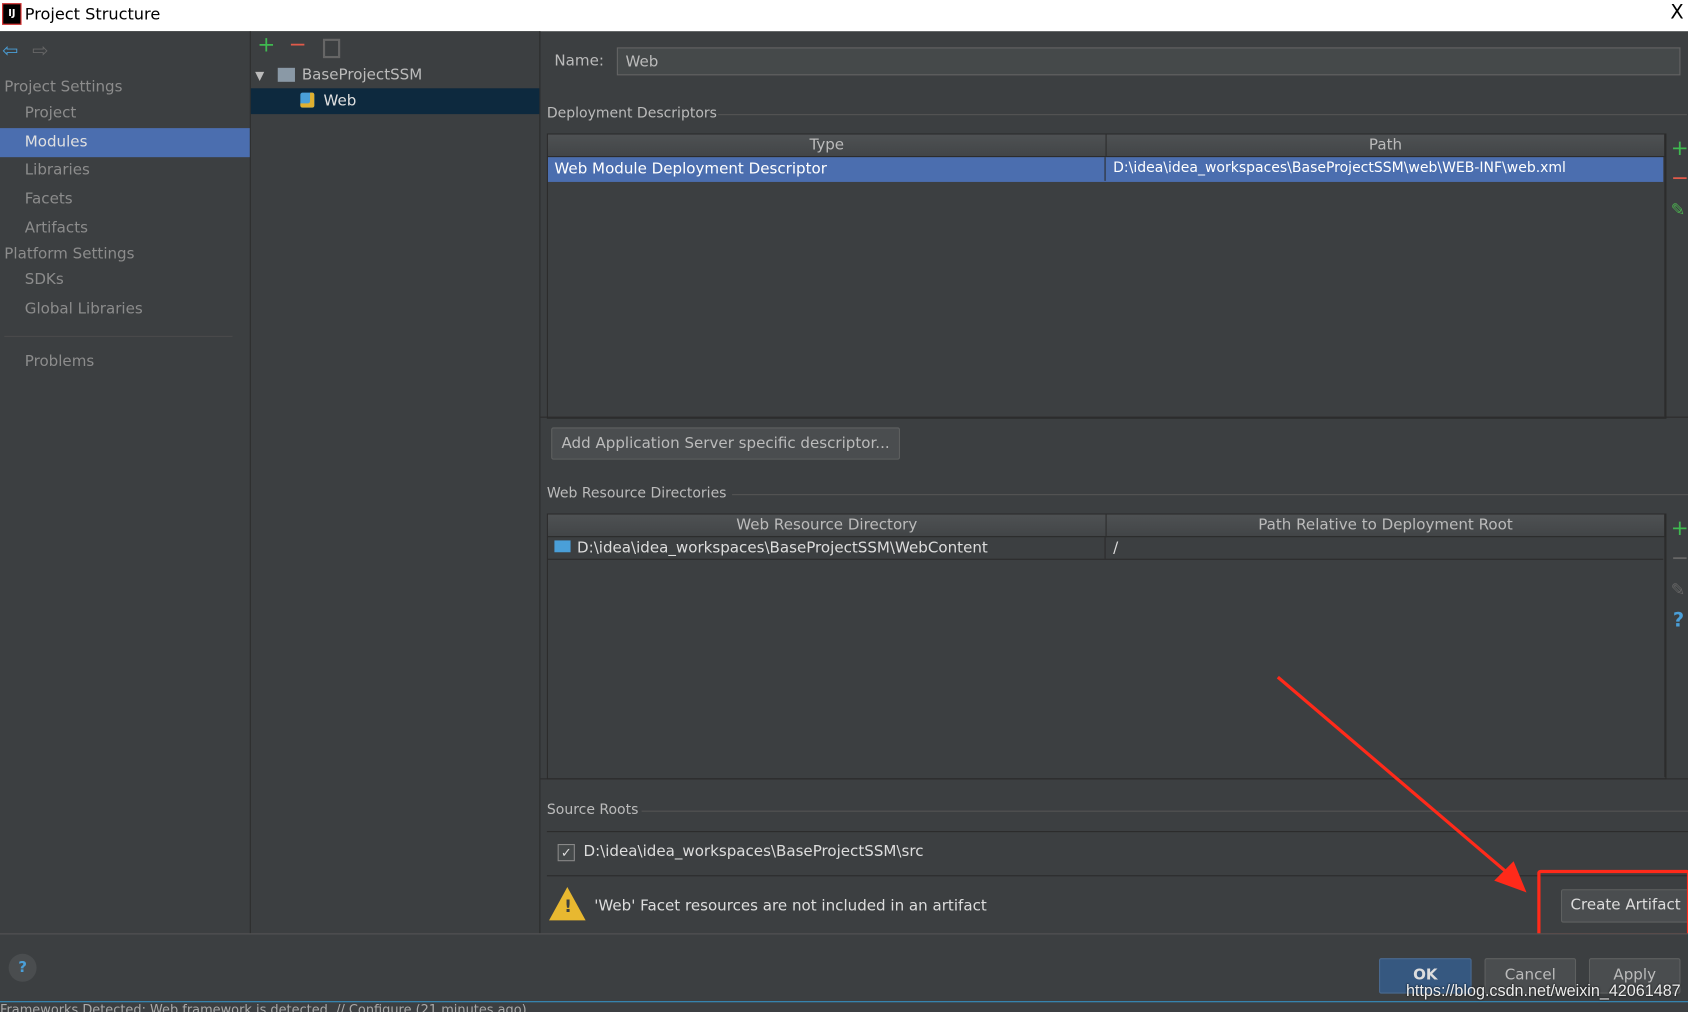 Image resolution: width=1688 pixels, height=1012 pixels. I want to click on sidebar-item-project: Project, so click(125, 113).